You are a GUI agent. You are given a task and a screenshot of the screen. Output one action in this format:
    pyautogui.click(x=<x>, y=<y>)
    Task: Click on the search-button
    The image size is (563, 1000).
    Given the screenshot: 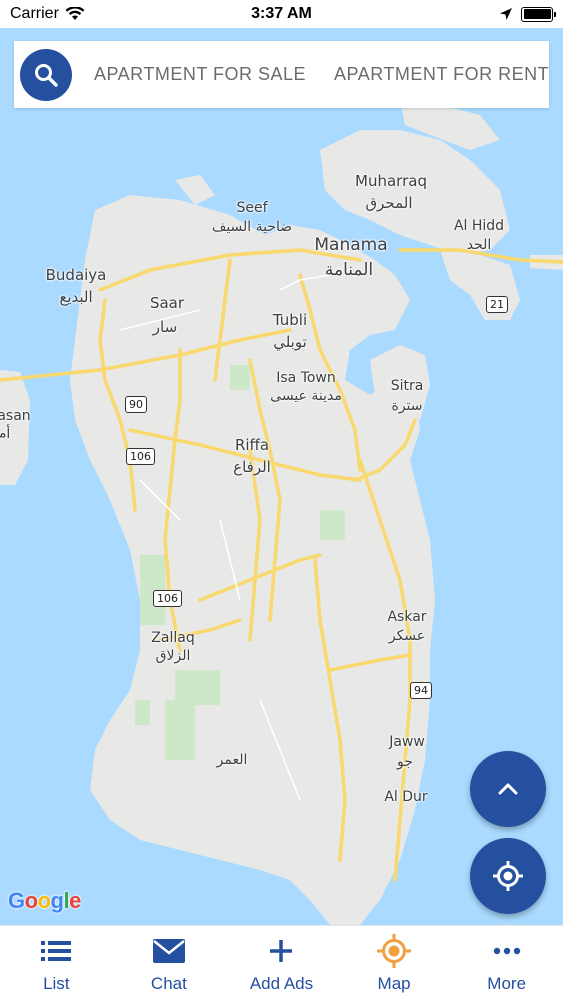 What is the action you would take?
    pyautogui.click(x=46, y=74)
    